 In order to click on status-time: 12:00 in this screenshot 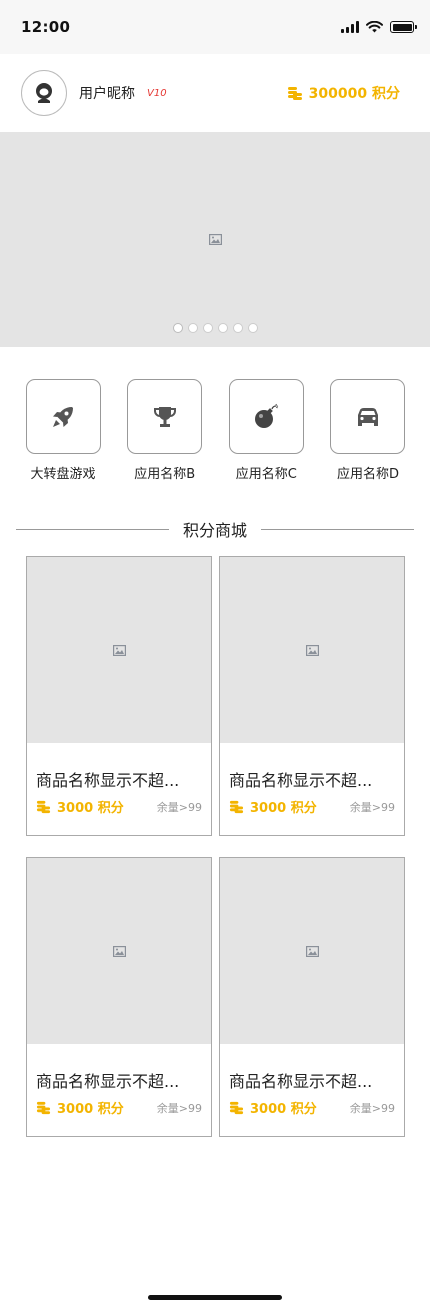, I will do `click(46, 27)`.